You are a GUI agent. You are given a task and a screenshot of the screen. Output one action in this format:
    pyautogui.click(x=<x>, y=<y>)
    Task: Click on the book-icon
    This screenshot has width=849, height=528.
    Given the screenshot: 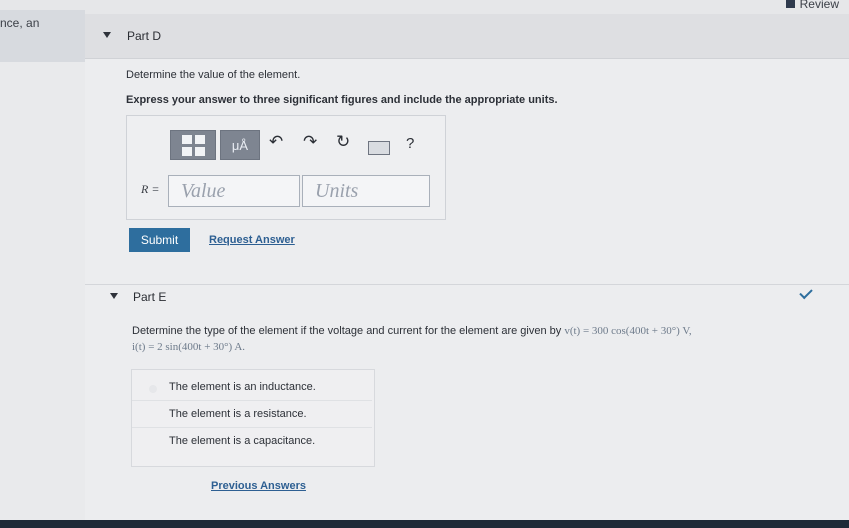 What is the action you would take?
    pyautogui.click(x=790, y=4)
    